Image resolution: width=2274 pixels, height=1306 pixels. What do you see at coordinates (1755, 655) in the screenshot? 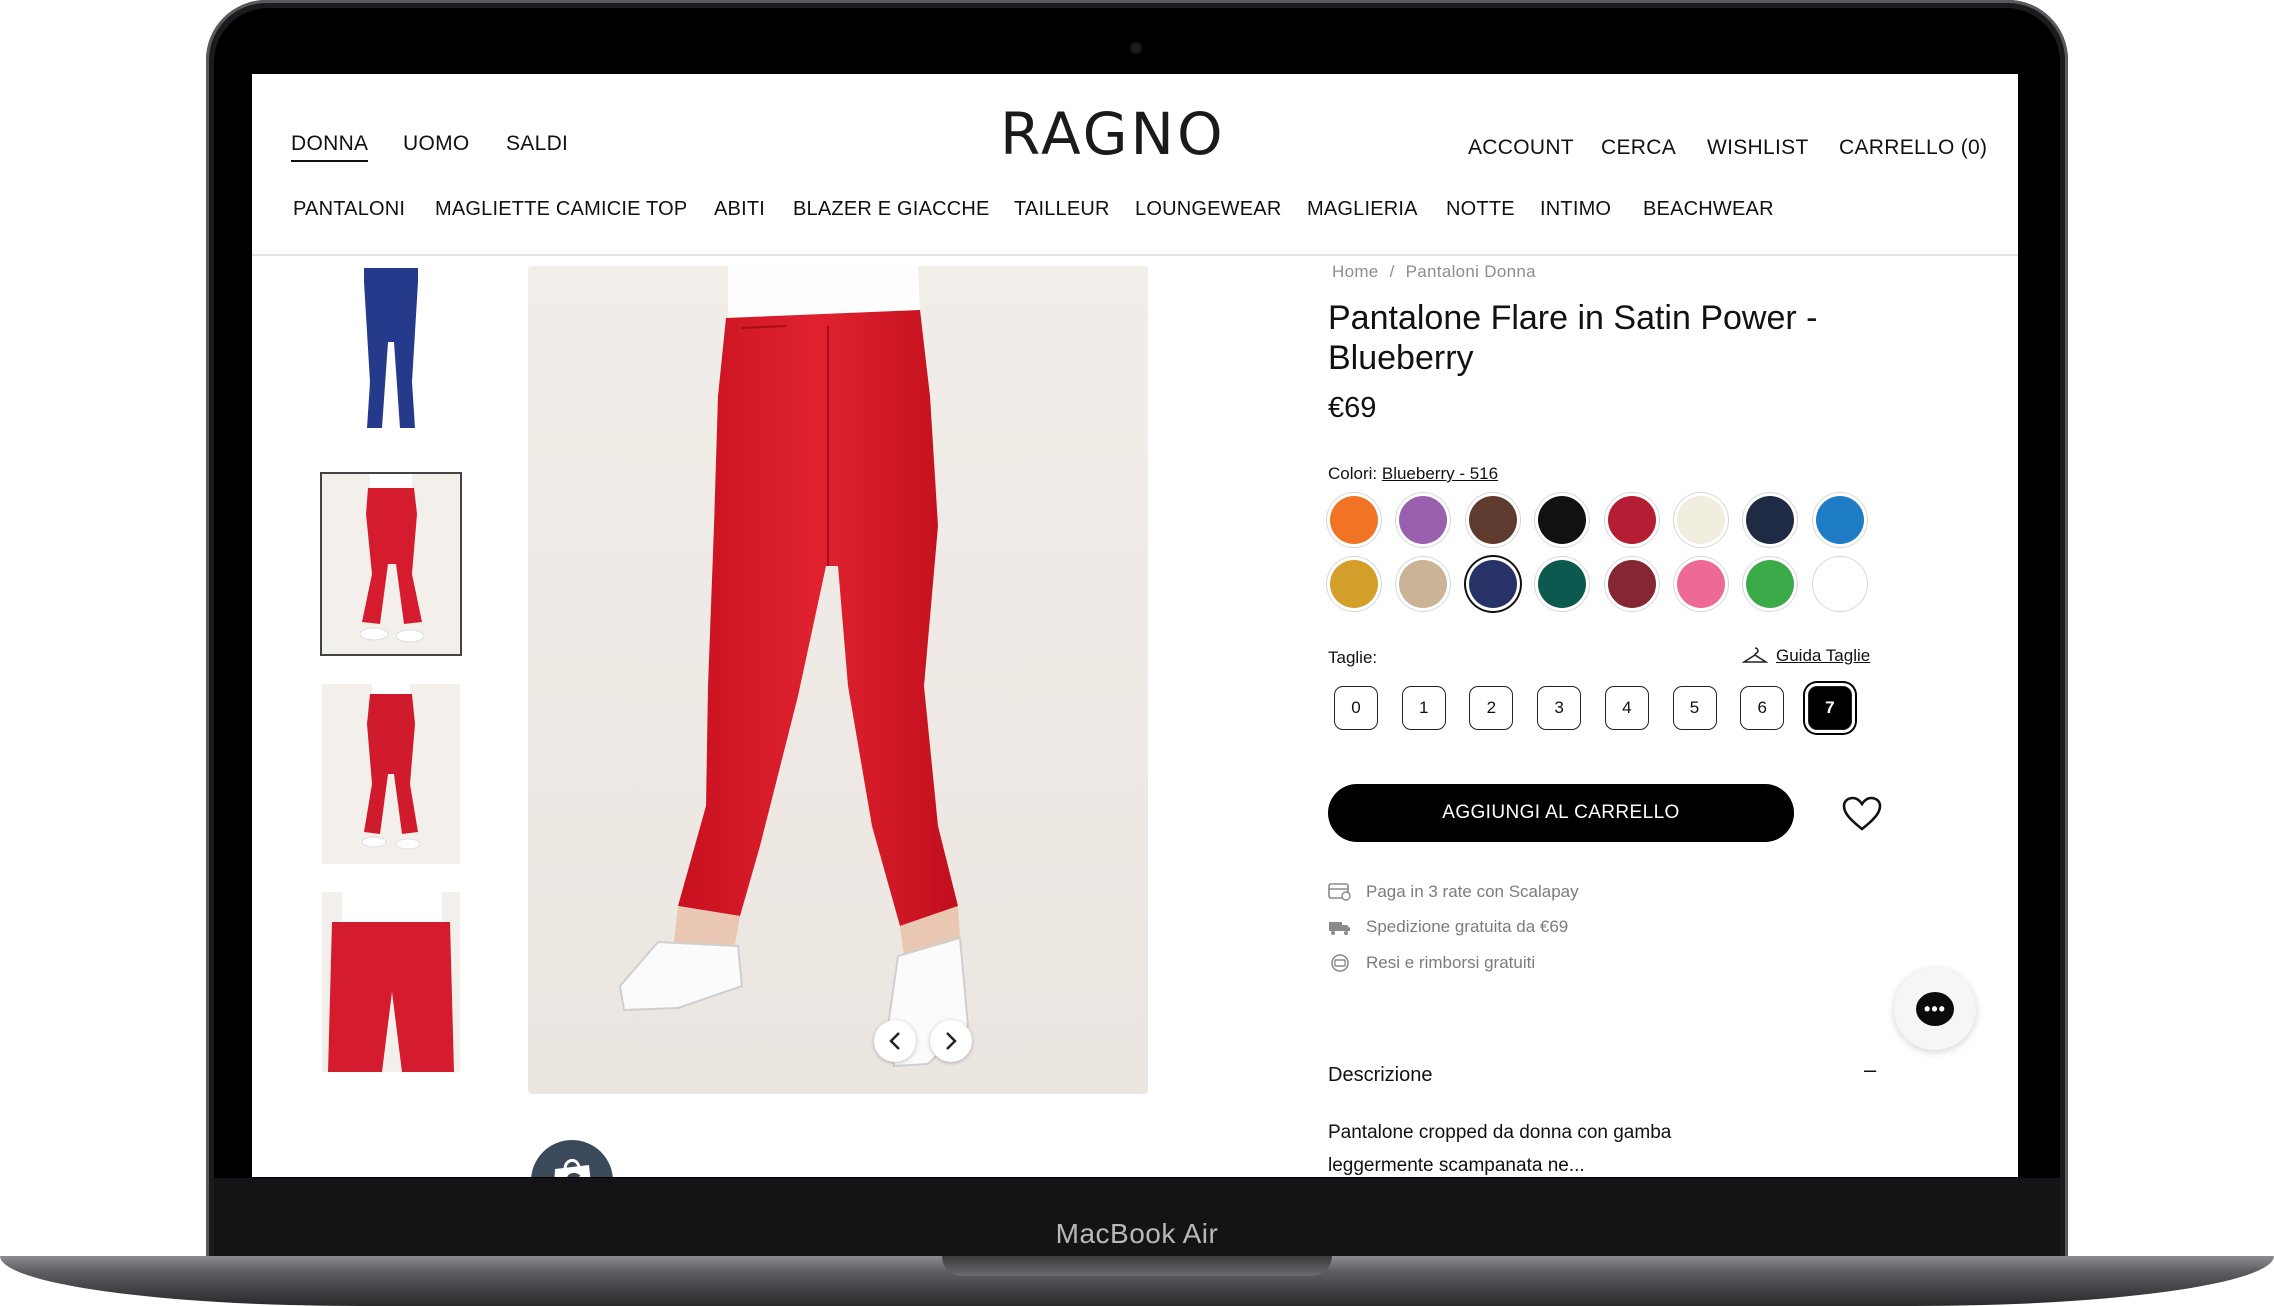
I see `hanger-icon` at bounding box center [1755, 655].